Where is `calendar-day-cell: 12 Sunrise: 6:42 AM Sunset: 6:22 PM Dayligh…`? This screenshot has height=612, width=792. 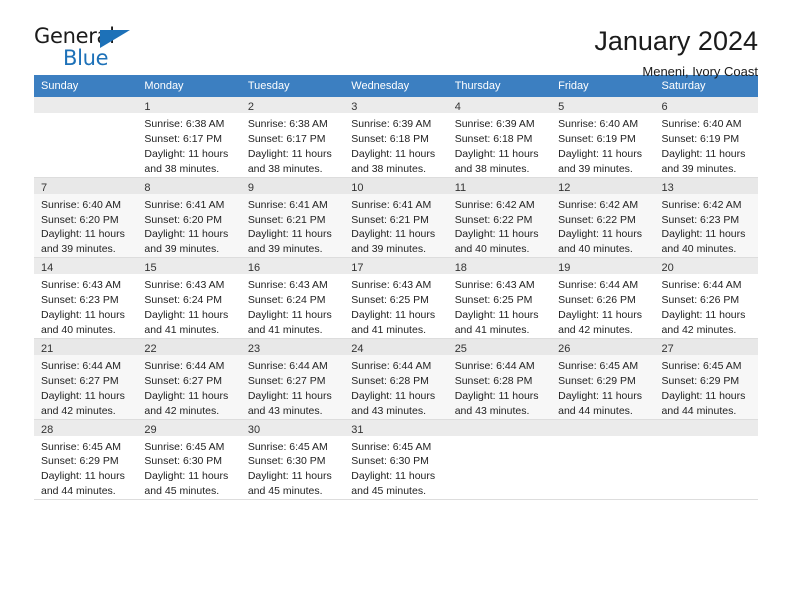
calendar-day-cell: 12 Sunrise: 6:42 AM Sunset: 6:22 PM Dayligh… is located at coordinates (603, 218).